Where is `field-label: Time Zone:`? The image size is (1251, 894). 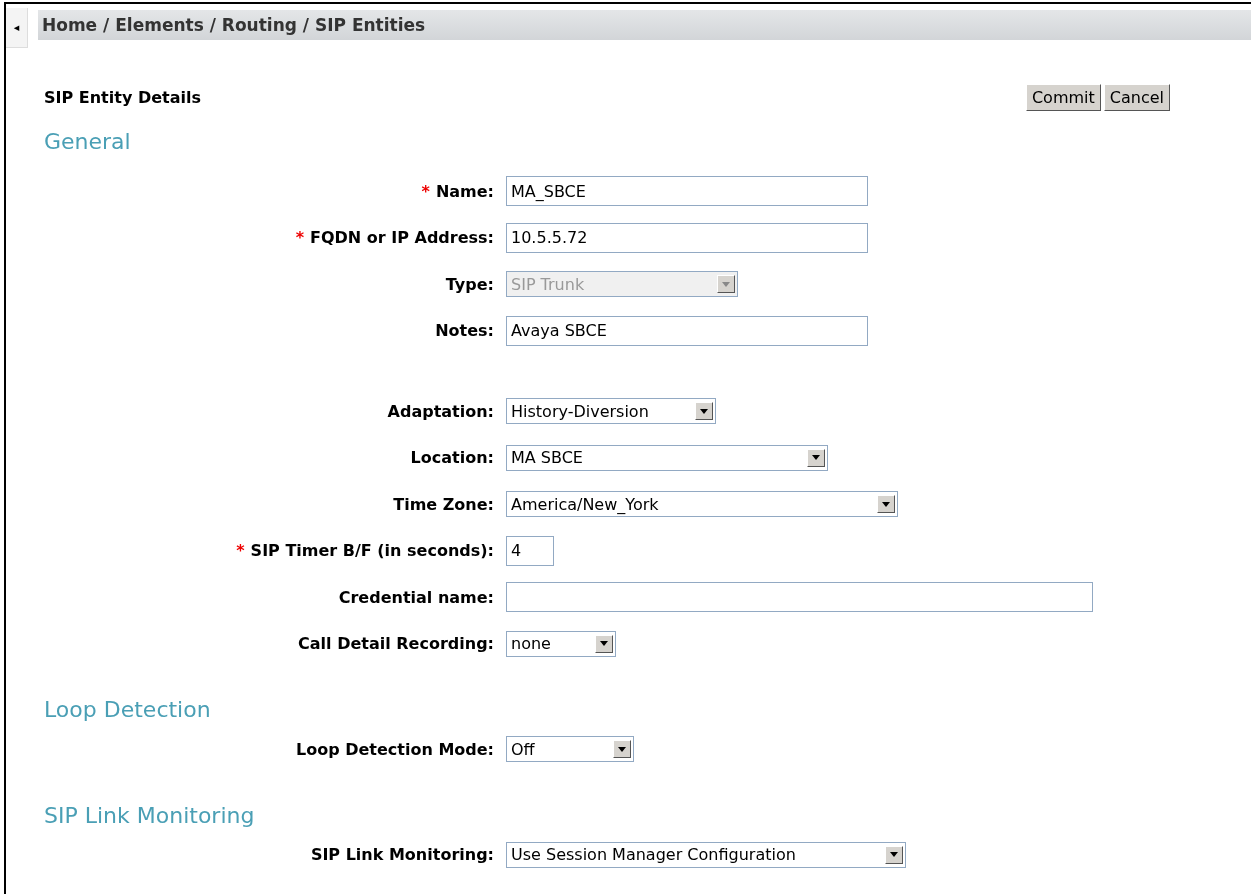
field-label: Time Zone: is located at coordinates (443, 504).